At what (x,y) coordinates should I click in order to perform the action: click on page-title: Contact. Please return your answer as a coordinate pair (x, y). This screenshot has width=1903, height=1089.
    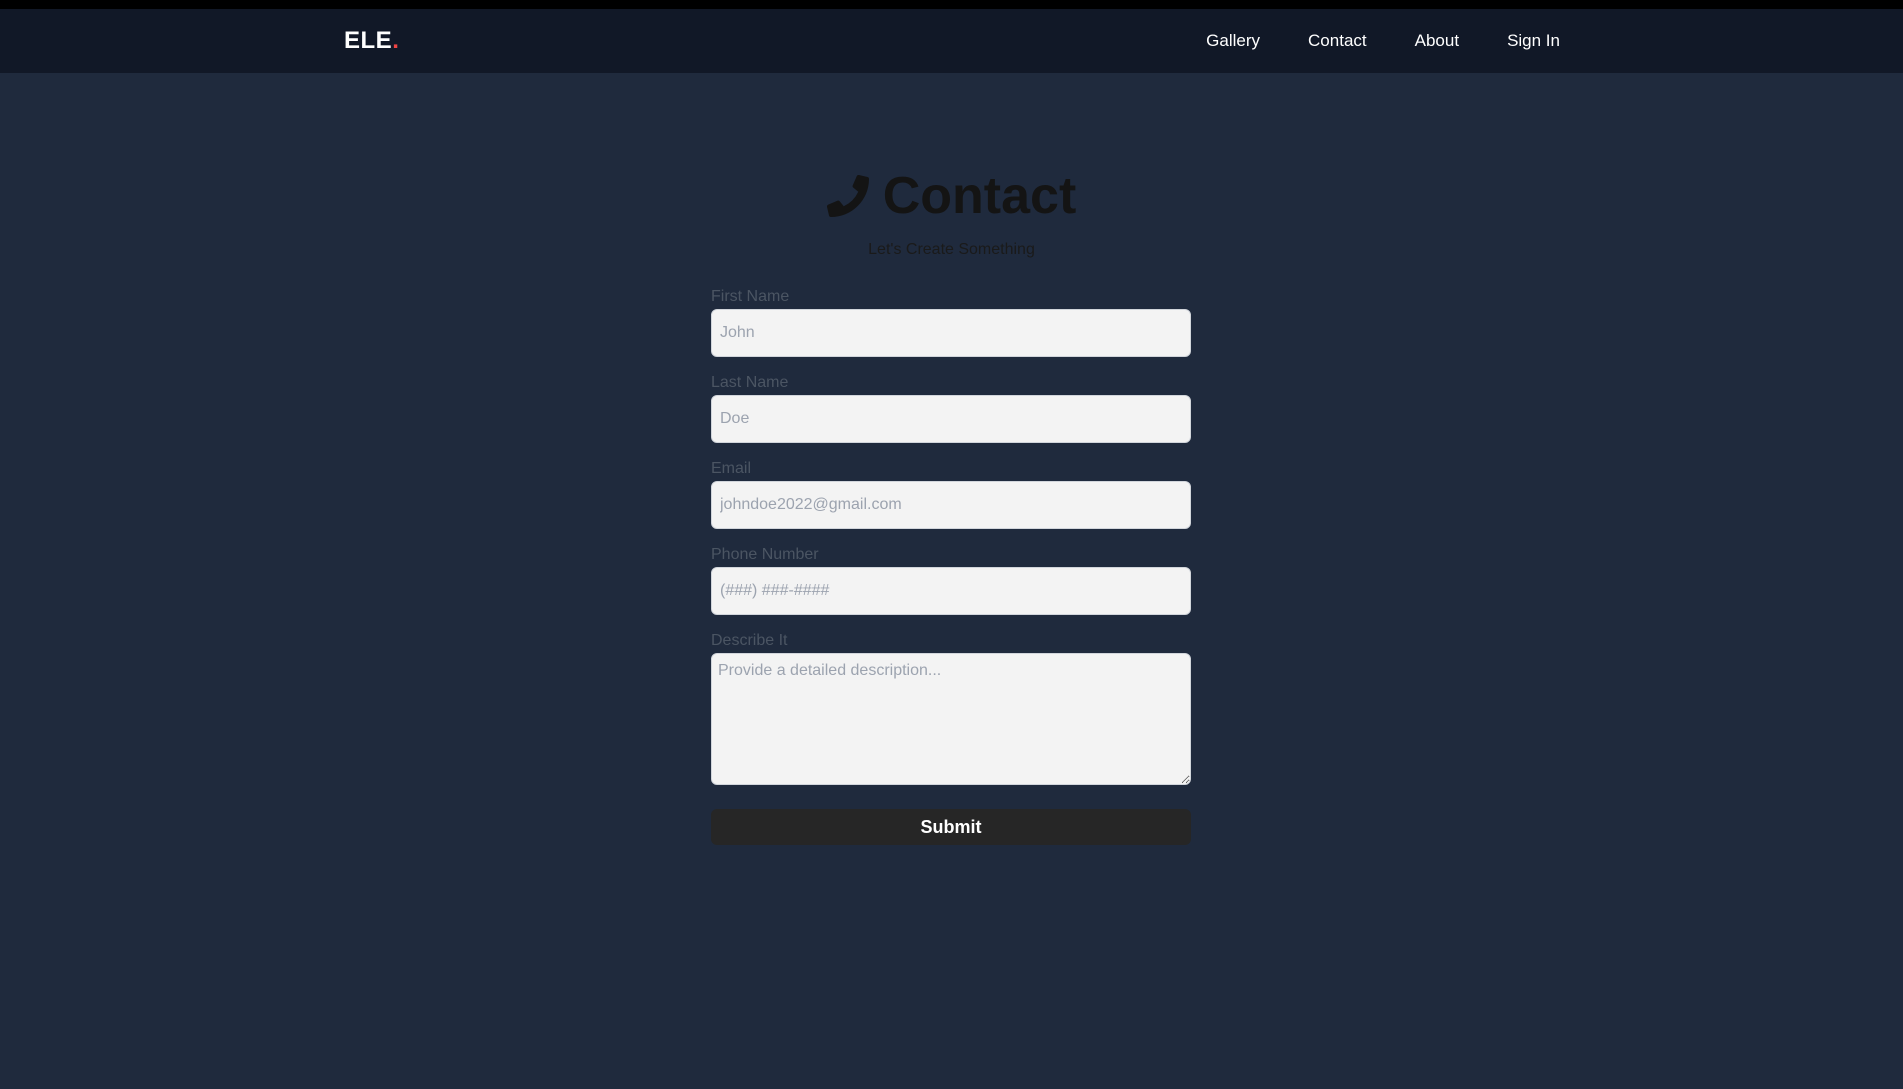
    Looking at the image, I should click on (951, 196).